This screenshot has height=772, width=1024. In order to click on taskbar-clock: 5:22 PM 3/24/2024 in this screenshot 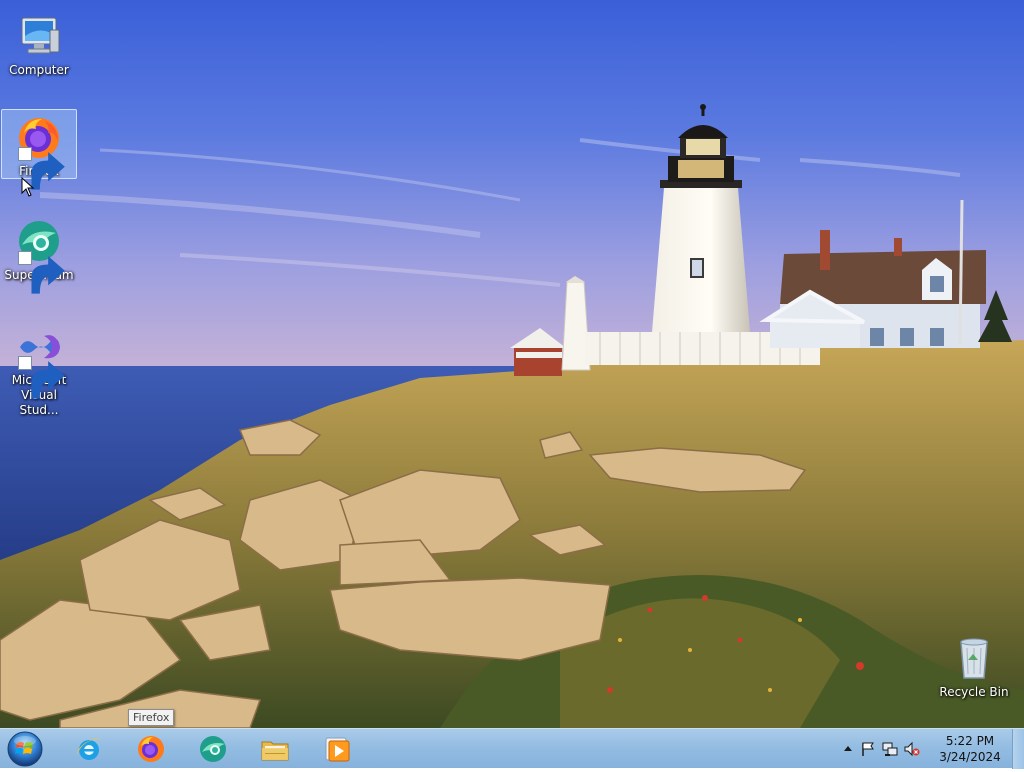, I will do `click(970, 749)`.